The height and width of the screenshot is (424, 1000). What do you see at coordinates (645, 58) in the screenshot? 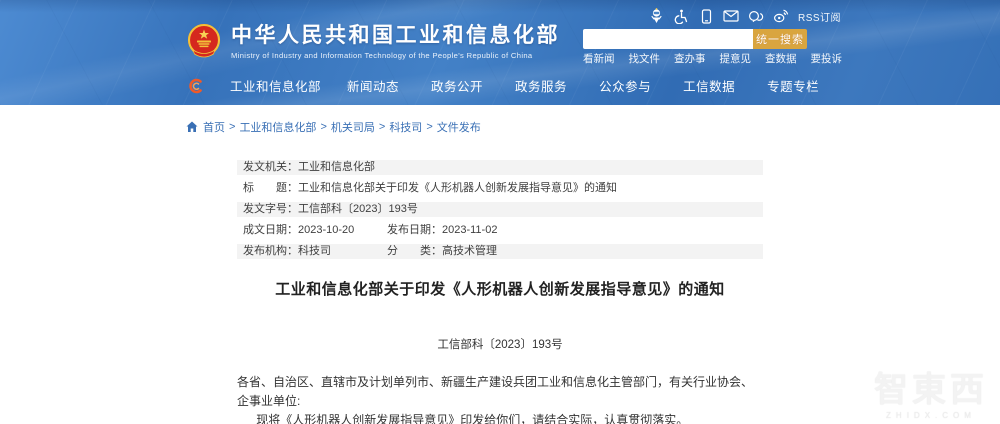
I see `quick-link-files: 找文件` at bounding box center [645, 58].